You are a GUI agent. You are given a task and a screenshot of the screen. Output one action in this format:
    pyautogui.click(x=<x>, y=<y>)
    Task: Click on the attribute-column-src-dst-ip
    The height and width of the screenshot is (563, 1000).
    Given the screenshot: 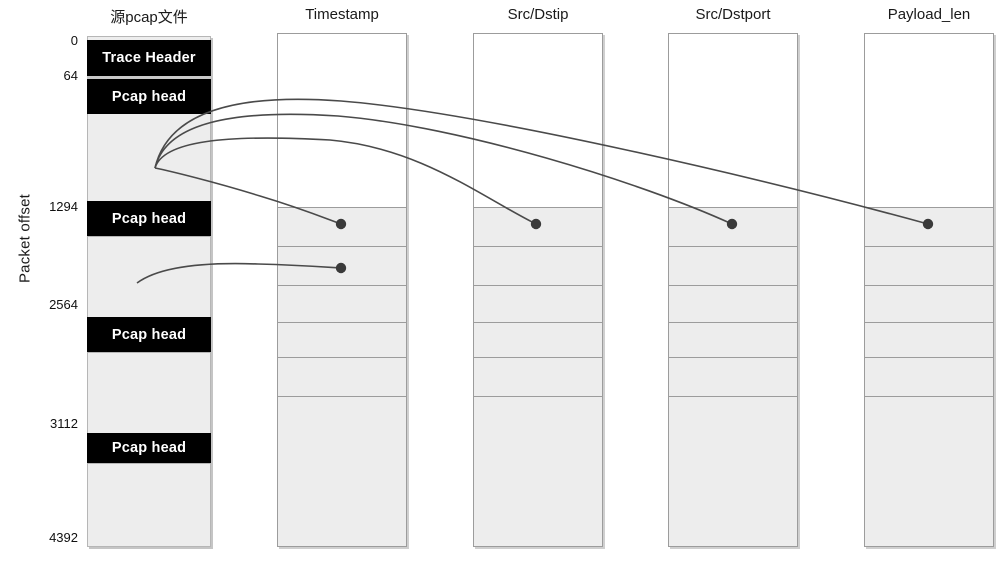 What is the action you would take?
    pyautogui.click(x=538, y=290)
    